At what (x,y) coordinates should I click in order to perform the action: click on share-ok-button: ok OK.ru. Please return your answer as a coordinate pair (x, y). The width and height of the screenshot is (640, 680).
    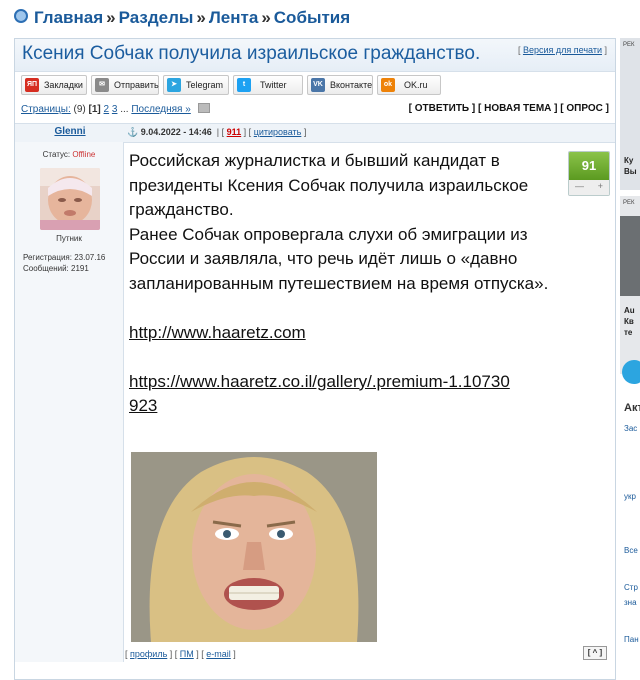
    Looking at the image, I should click on (409, 85).